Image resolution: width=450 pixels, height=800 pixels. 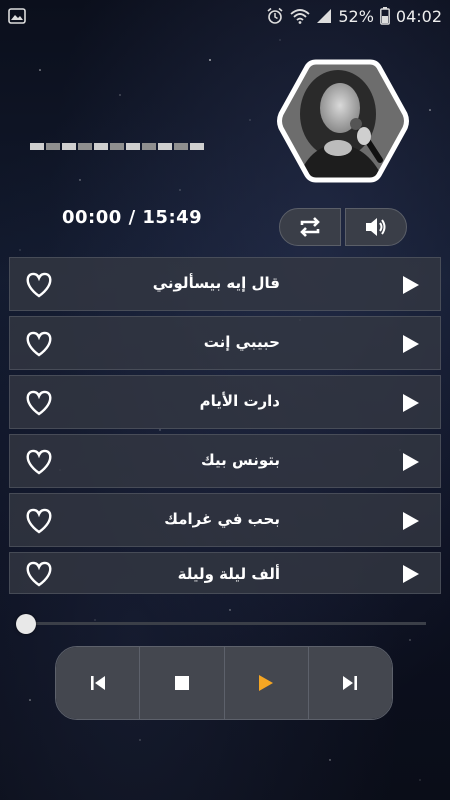 I want to click on song-item: ألف ليلة وليلة, so click(x=225, y=573).